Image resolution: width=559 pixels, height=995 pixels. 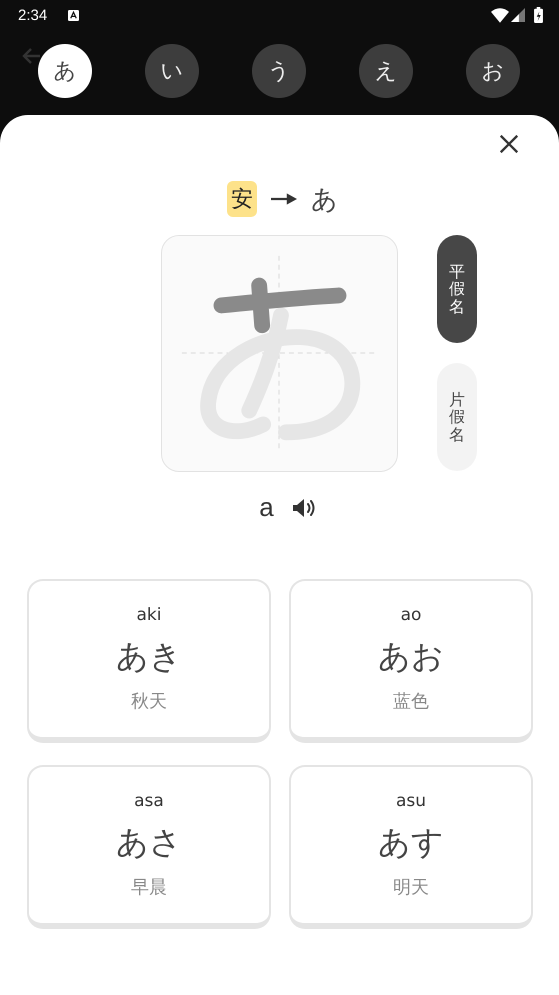 I want to click on word-meaning: 早晨, so click(x=149, y=887).